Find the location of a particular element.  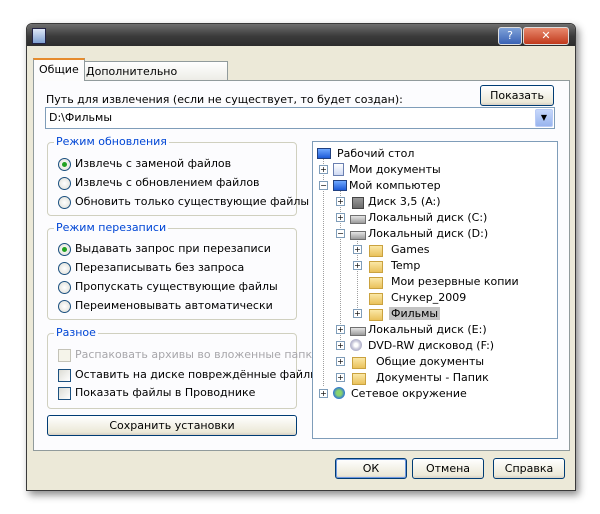

close-button: ✕ is located at coordinates (546, 36).